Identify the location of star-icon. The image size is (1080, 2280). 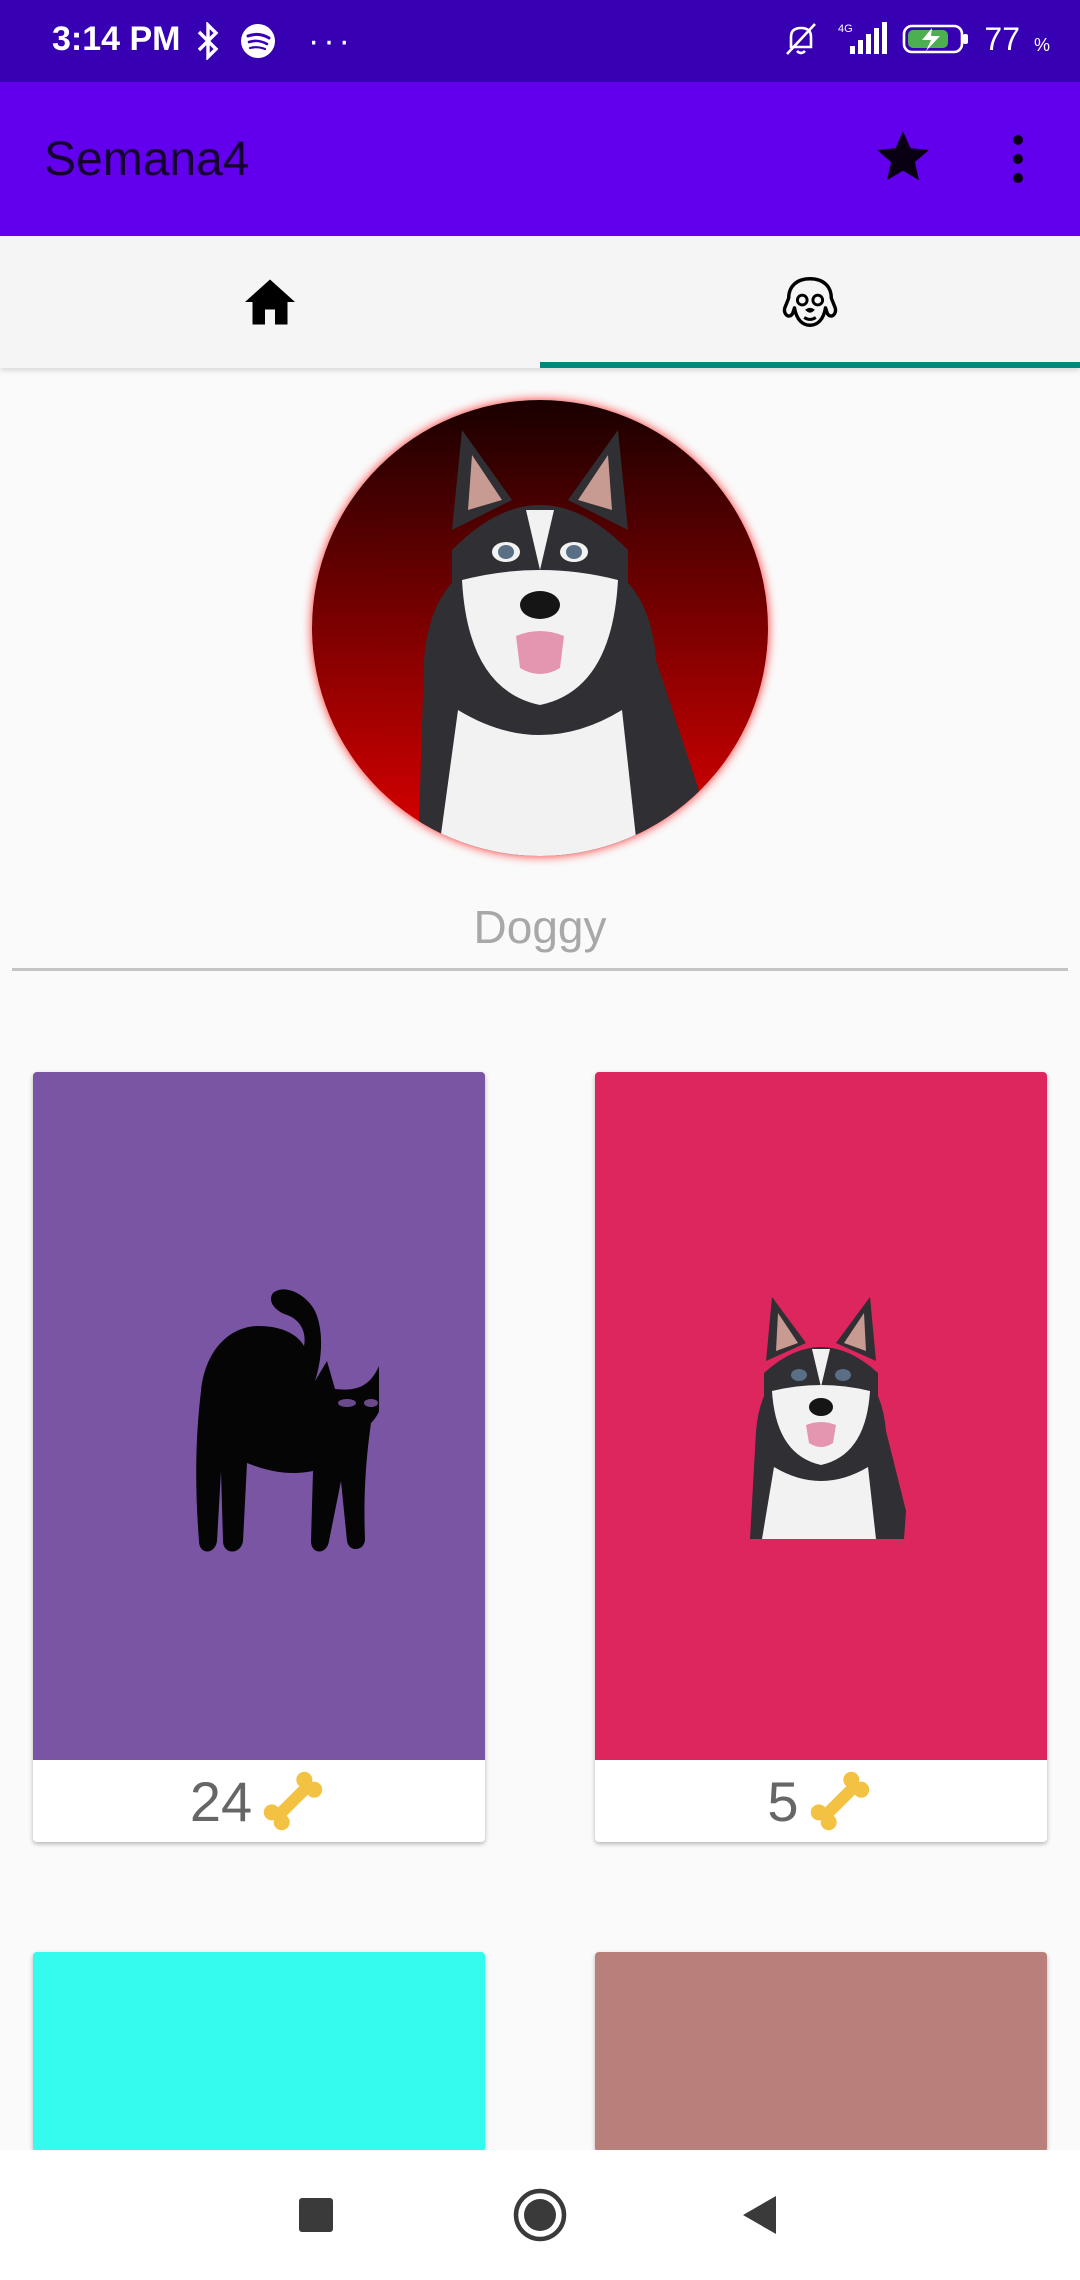
(903, 157).